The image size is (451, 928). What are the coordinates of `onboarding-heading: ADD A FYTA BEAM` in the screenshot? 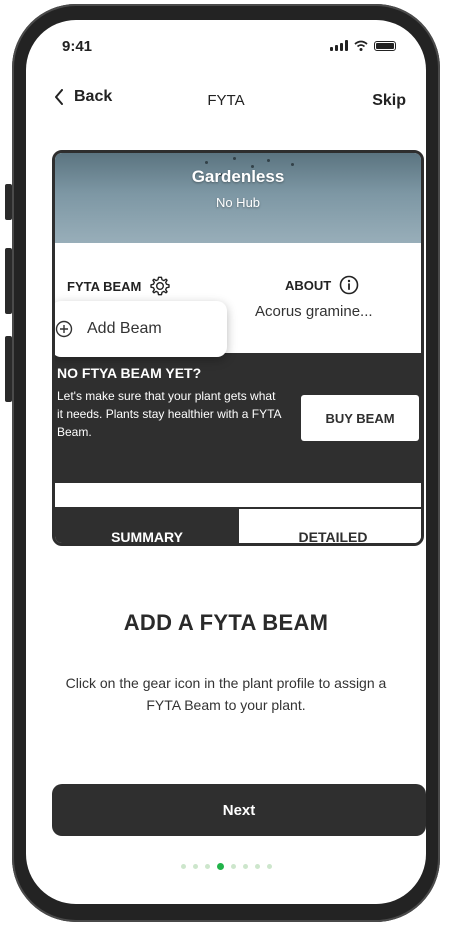 It's located at (226, 622).